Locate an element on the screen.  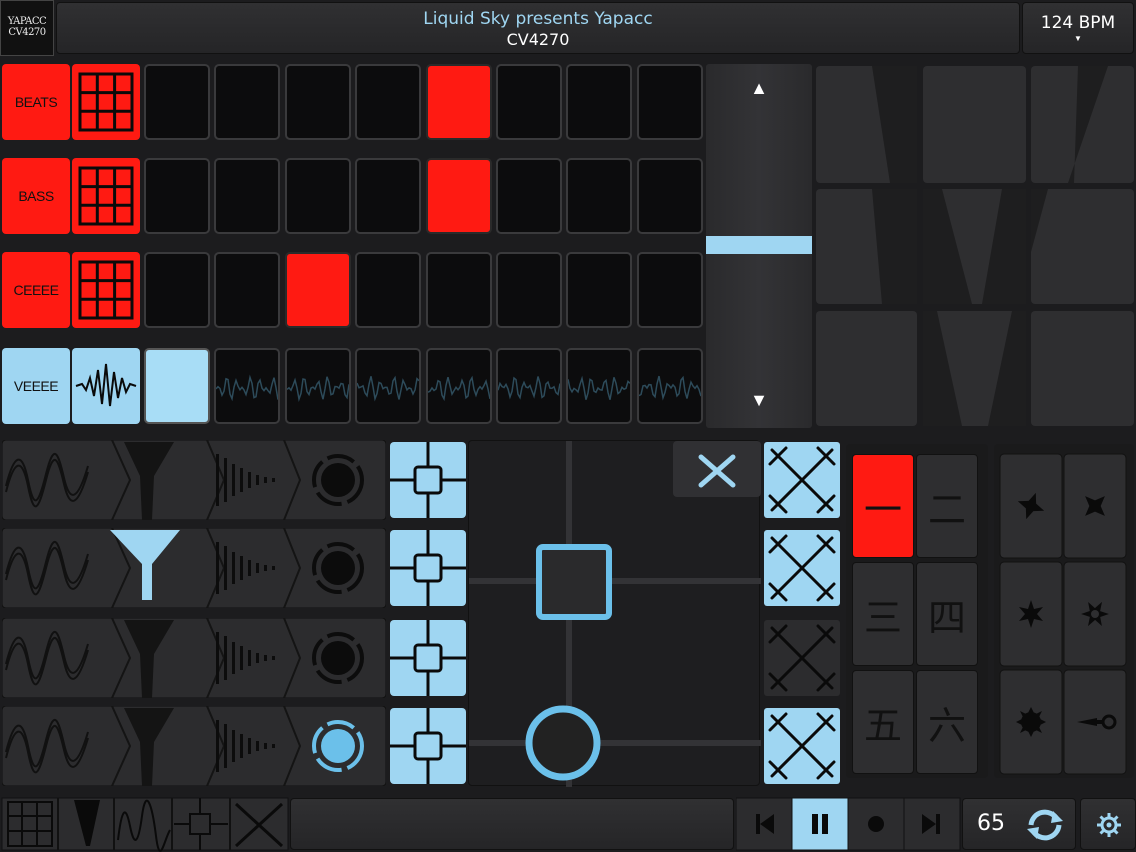
xy-square-handle is located at coordinates (574, 582).